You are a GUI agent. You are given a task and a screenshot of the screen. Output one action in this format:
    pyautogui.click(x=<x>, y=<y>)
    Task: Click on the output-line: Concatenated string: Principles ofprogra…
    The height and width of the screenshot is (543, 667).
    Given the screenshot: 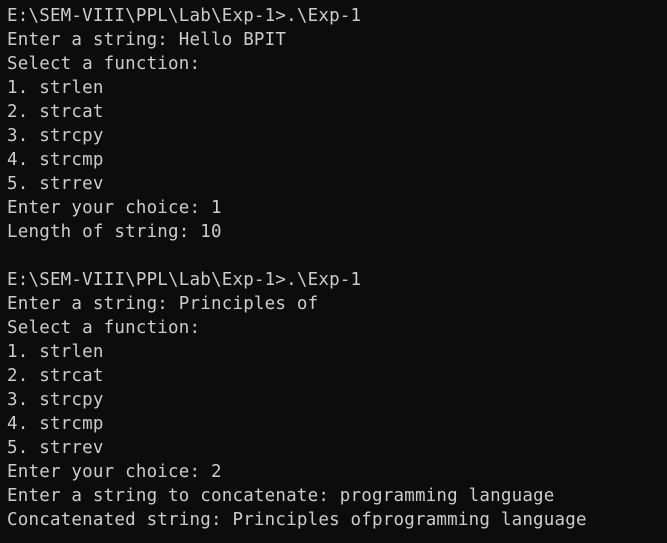 What is the action you would take?
    pyautogui.click(x=297, y=520)
    